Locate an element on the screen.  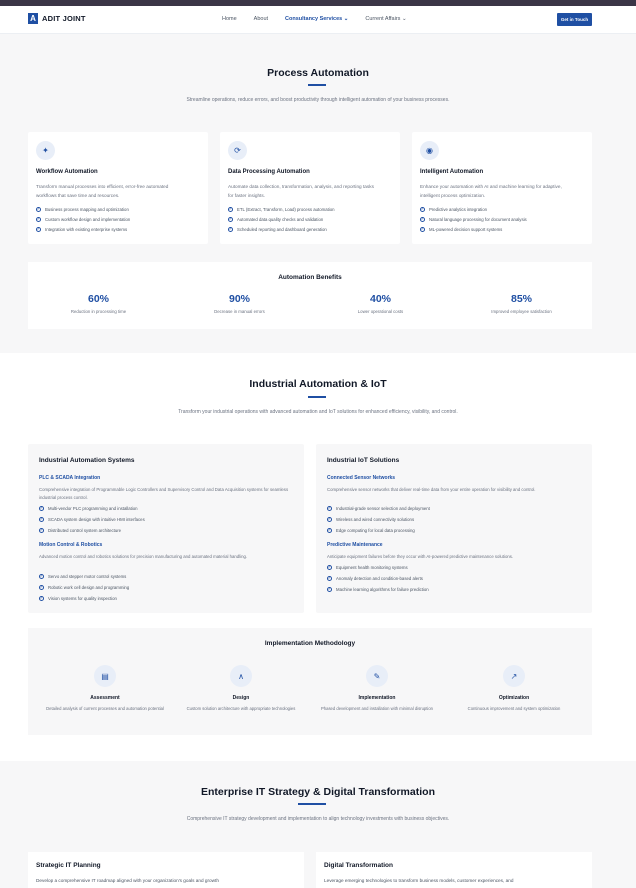
methodology-title: Implementation Methodology is located at coordinates (310, 643).